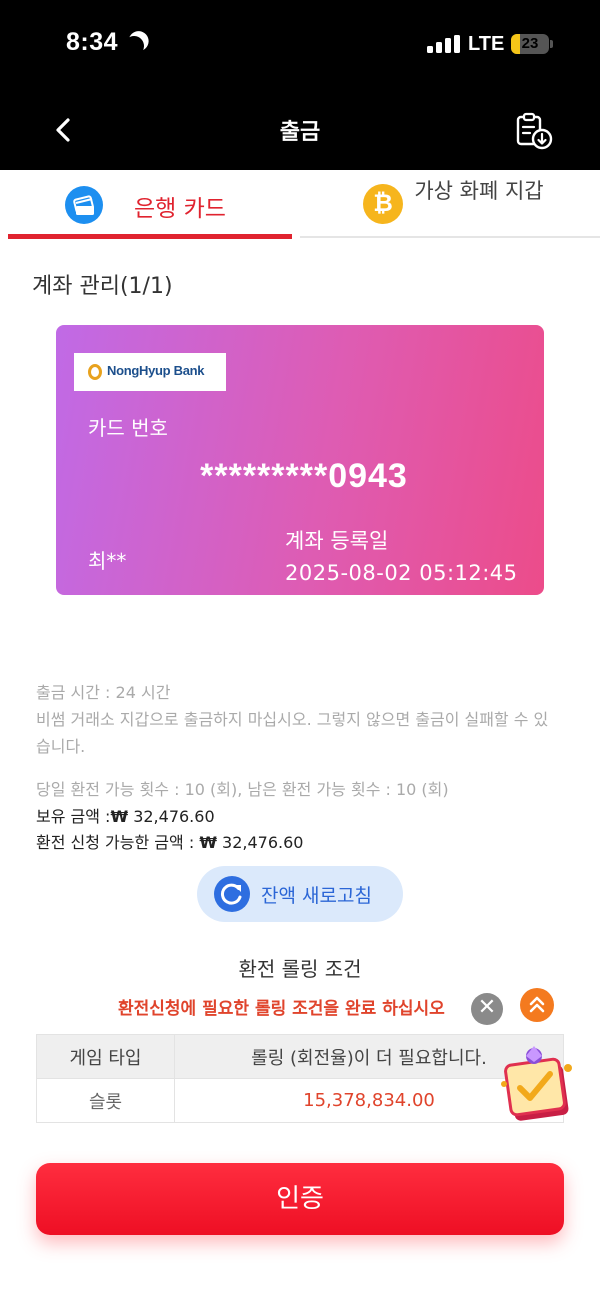 The width and height of the screenshot is (600, 1301). Describe the element at coordinates (118, 842) in the screenshot. I see `available-label: 환전 신청 가능한 금액 :` at that location.